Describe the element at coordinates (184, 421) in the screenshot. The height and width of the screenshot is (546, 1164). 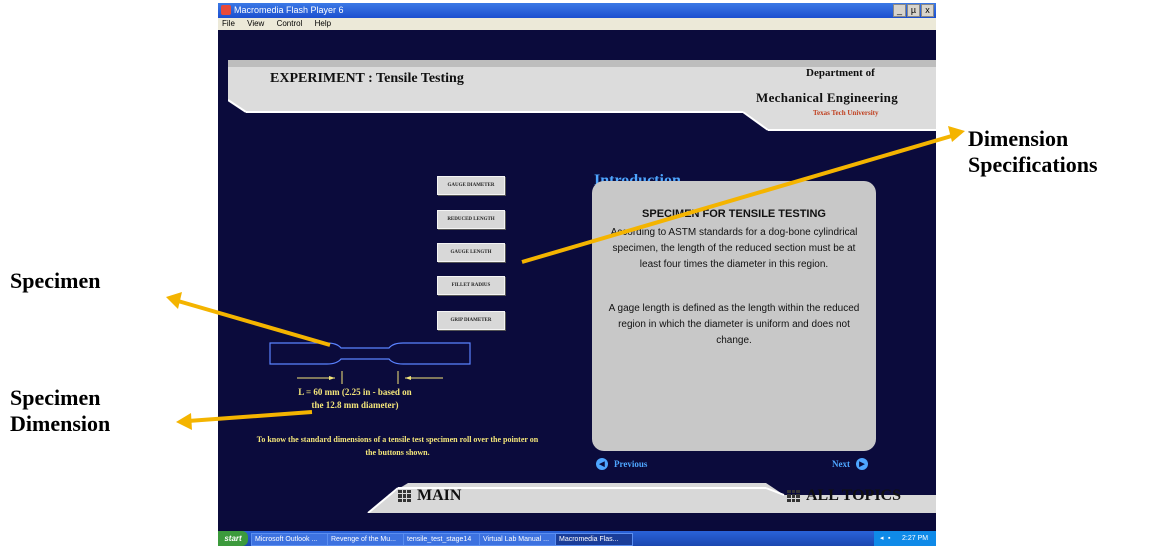
I see `arrowhead-specimen-dimension` at that location.